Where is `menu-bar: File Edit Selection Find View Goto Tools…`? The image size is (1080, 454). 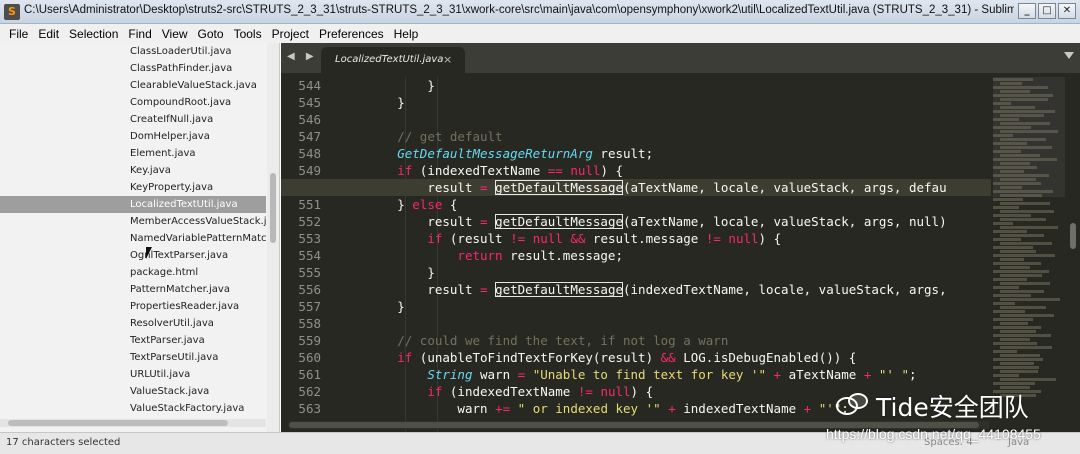 menu-bar: File Edit Selection Find View Goto Tools… is located at coordinates (540, 33).